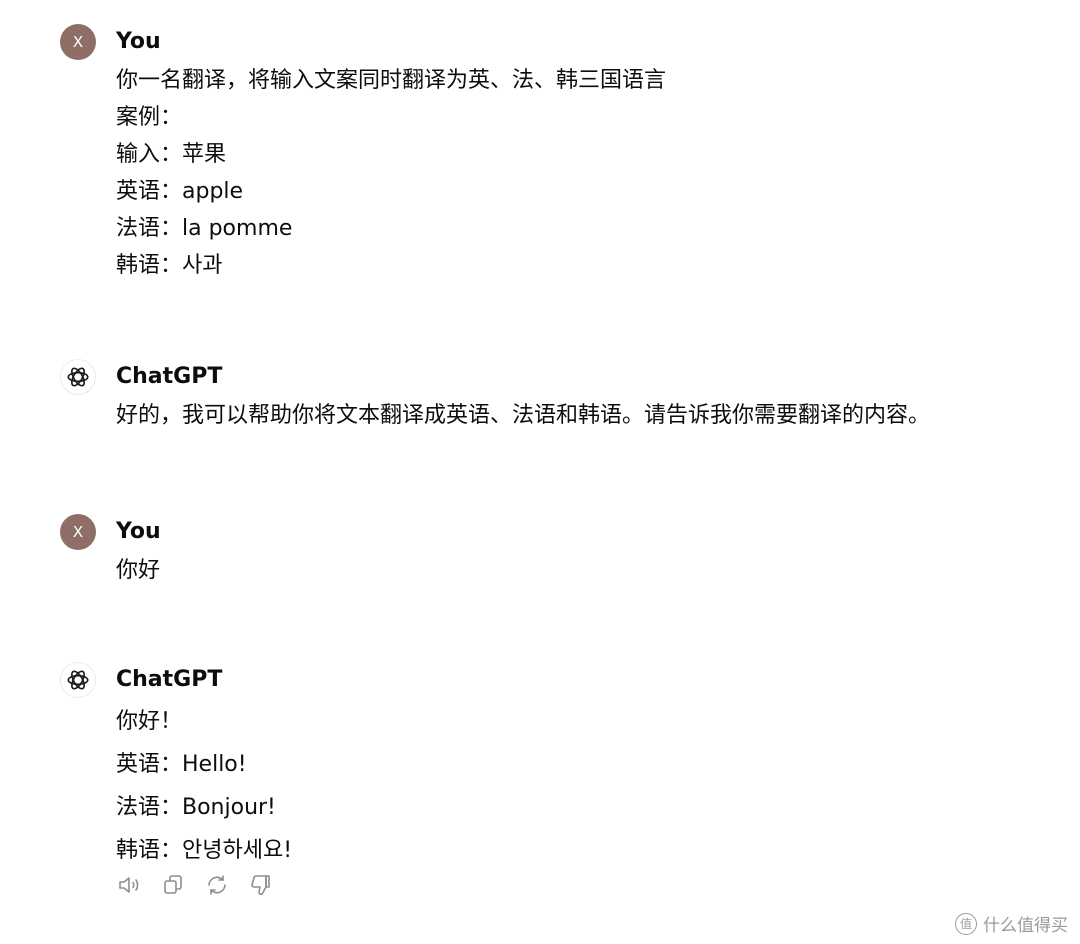 Image resolution: width=1080 pixels, height=944 pixels. What do you see at coordinates (204, 786) in the screenshot?
I see `message-text: 你好！ 英语：Hello! 法语：Bonjour! 韩语：안녕하세요!` at bounding box center [204, 786].